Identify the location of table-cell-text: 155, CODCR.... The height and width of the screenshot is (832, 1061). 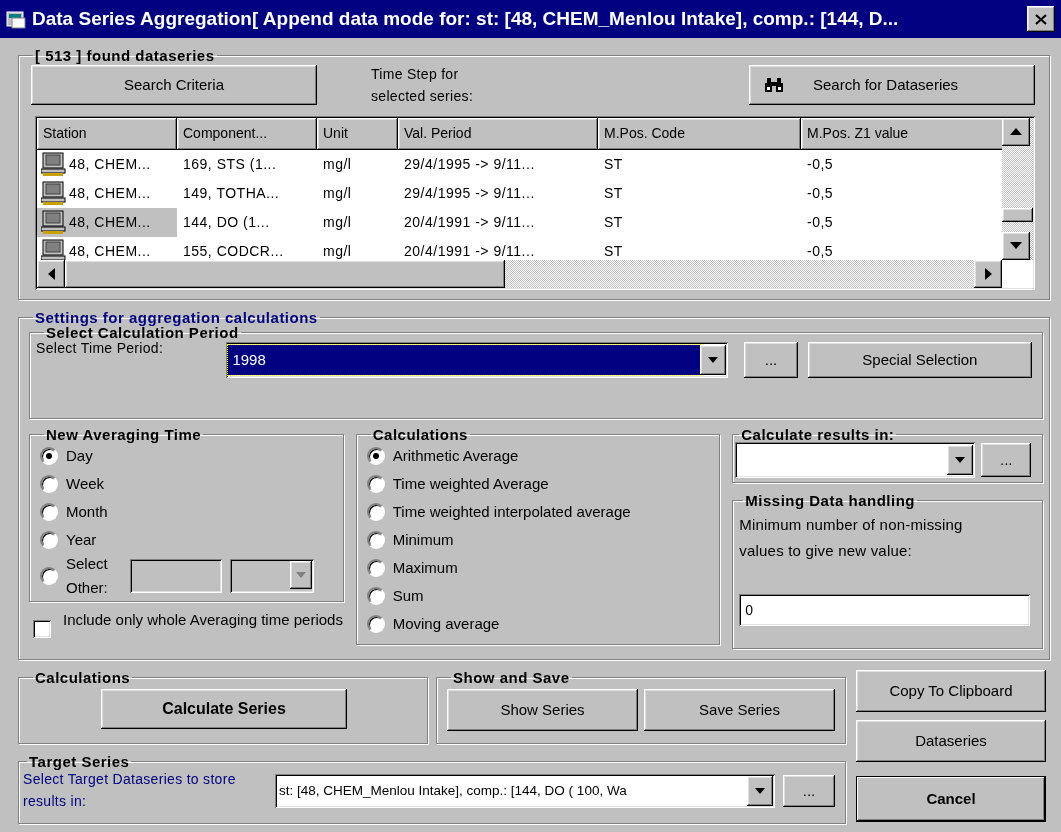
(233, 250).